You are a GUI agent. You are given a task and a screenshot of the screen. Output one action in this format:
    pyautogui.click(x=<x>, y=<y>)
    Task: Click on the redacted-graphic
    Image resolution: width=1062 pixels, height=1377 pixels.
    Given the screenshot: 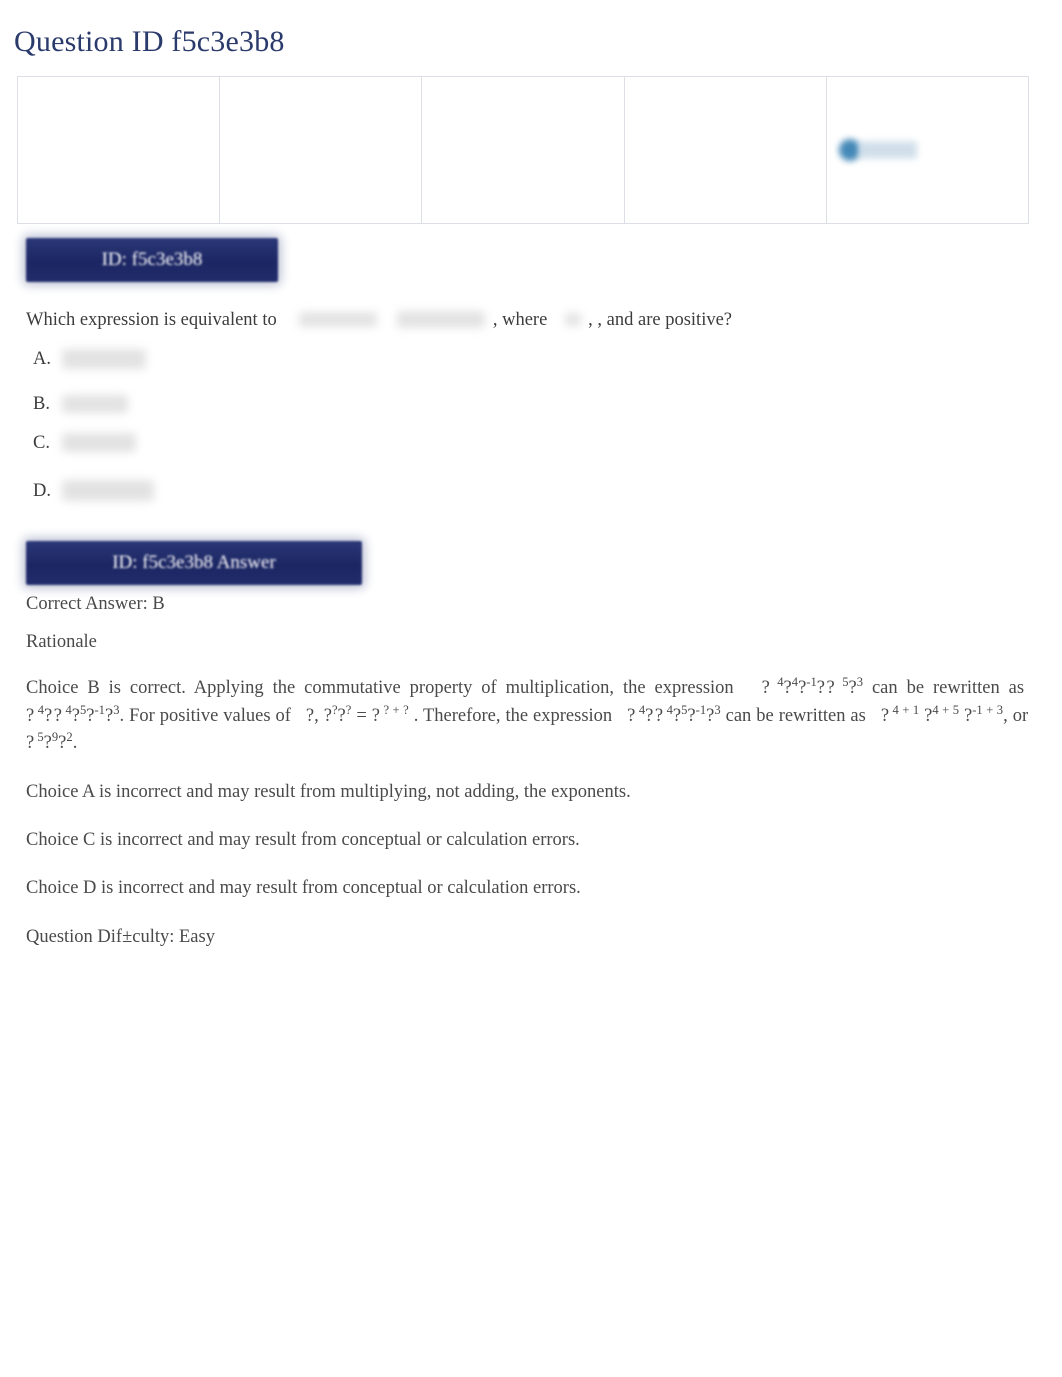 What is the action you would take?
    pyautogui.click(x=927, y=150)
    